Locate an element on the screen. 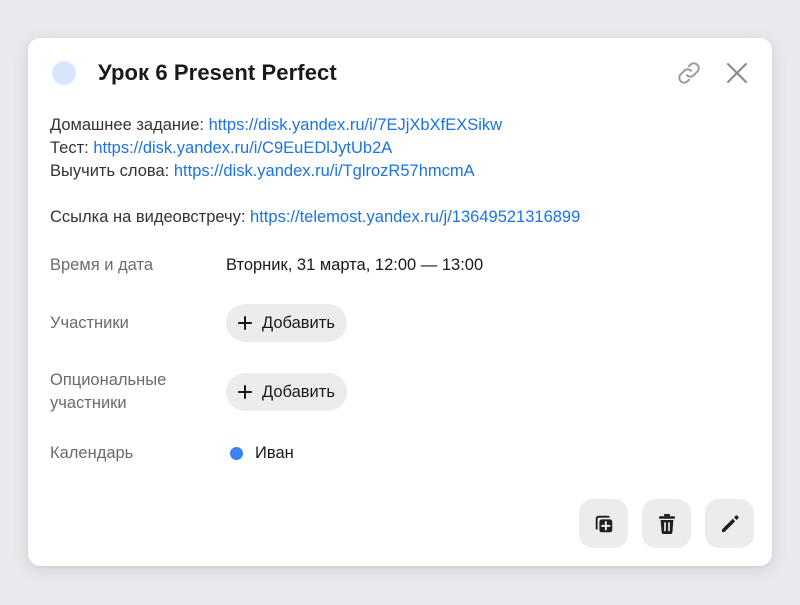  delete-button is located at coordinates (666, 523).